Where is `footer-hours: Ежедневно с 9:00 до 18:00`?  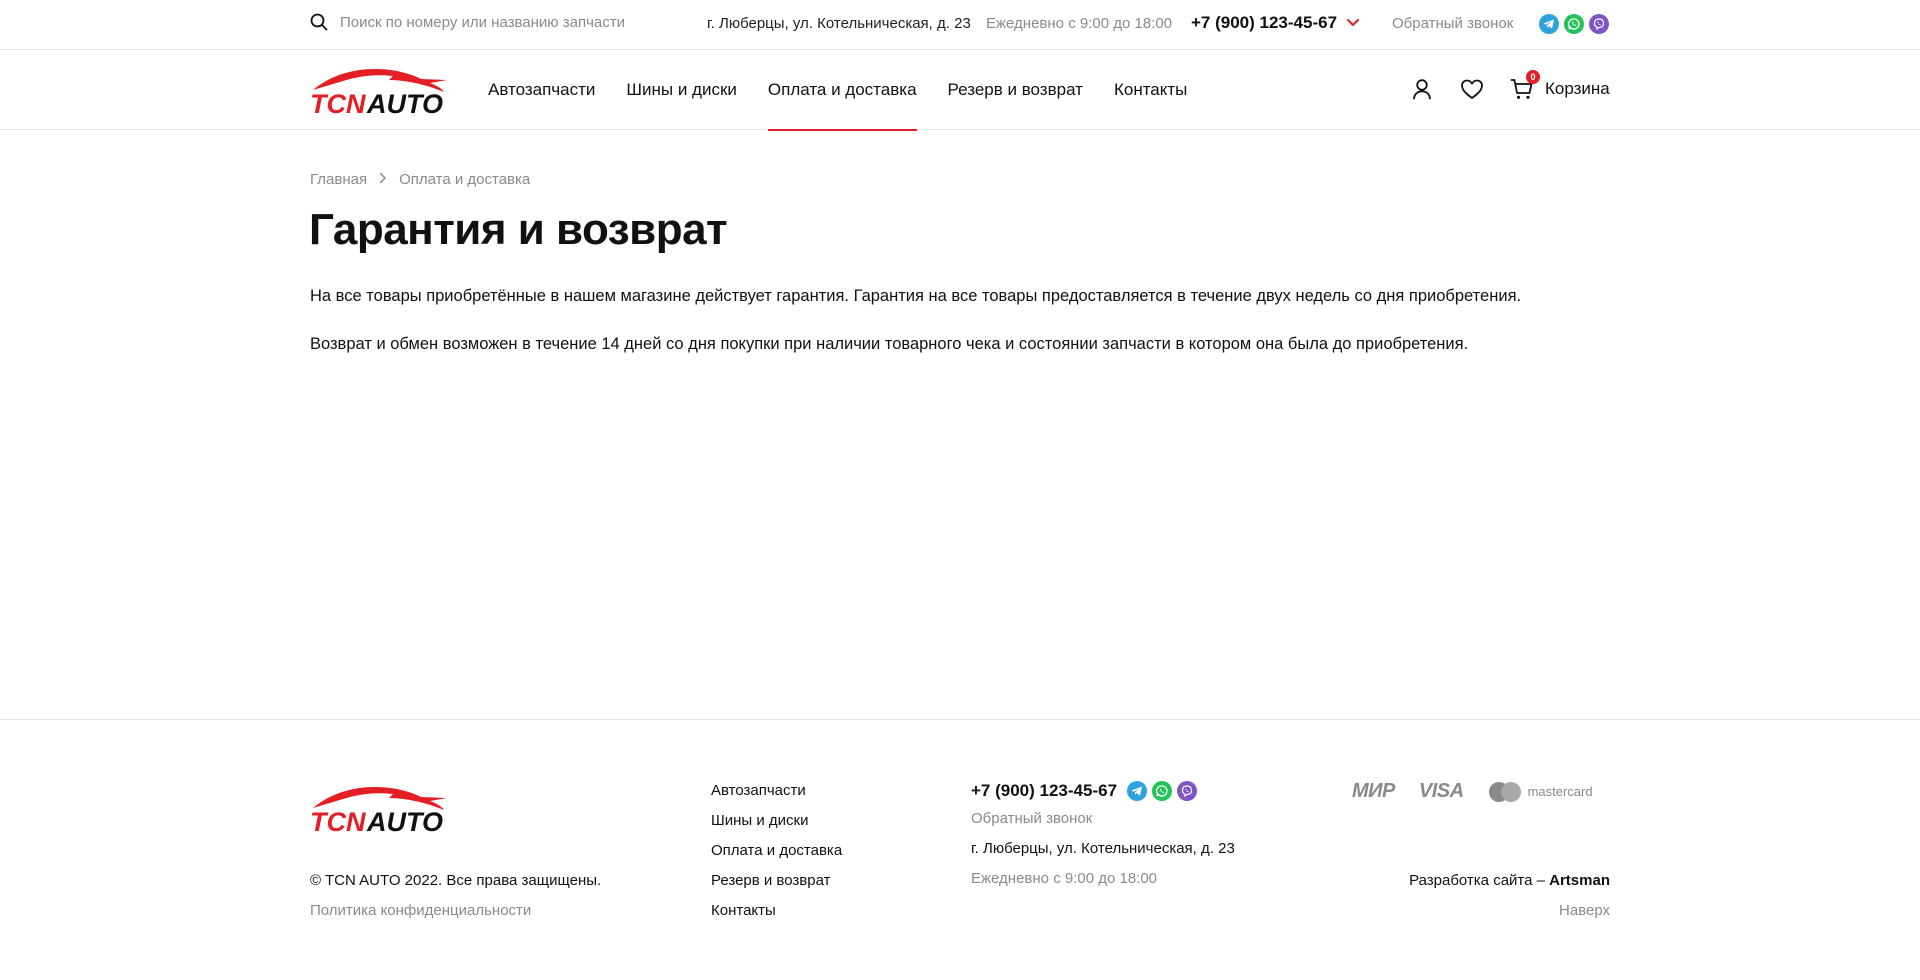 footer-hours: Ежедневно с 9:00 до 18:00 is located at coordinates (1064, 878).